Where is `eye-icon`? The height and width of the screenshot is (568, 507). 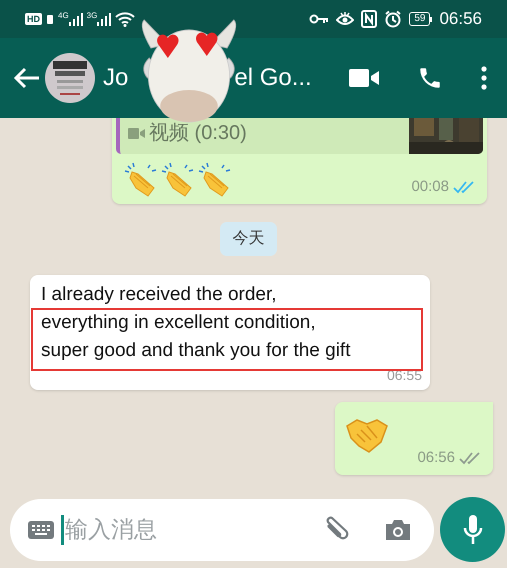 eye-icon is located at coordinates (345, 19).